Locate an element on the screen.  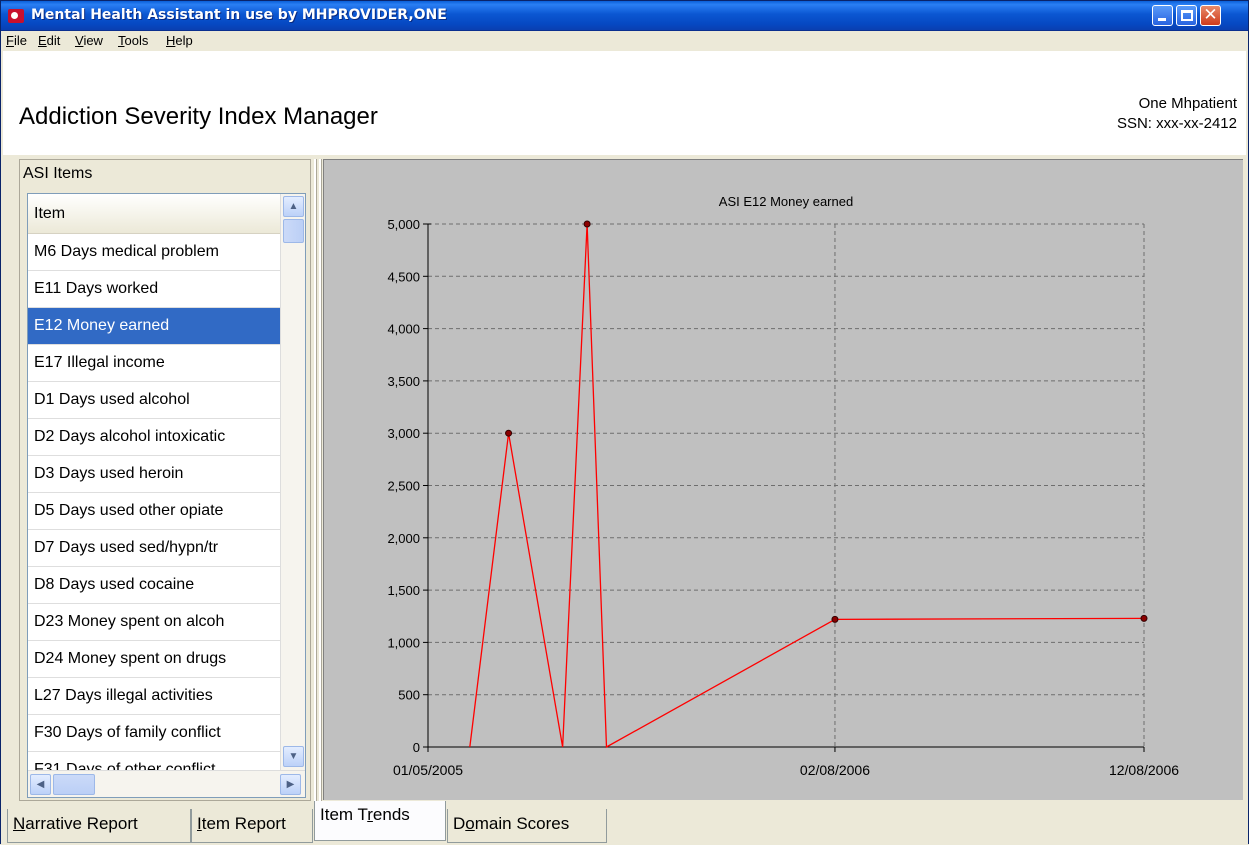
page-title: Addiction Severity Index Manager is located at coordinates (198, 116).